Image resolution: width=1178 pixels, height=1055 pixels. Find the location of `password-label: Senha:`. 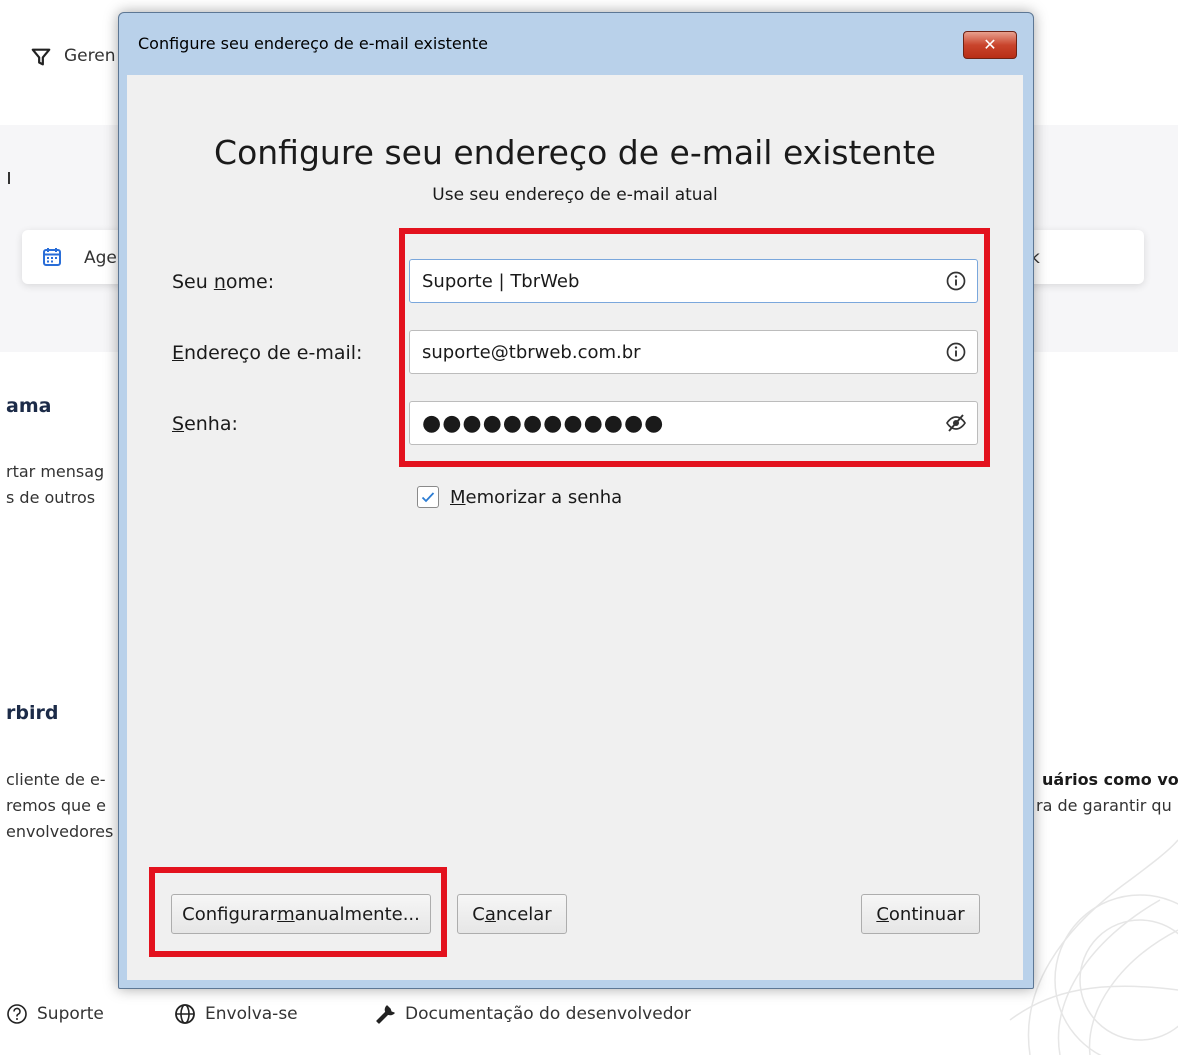

password-label: Senha: is located at coordinates (205, 424).